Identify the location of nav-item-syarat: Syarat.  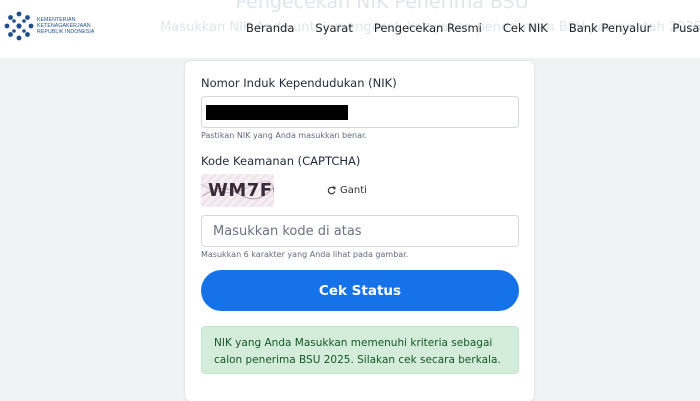
(333, 28).